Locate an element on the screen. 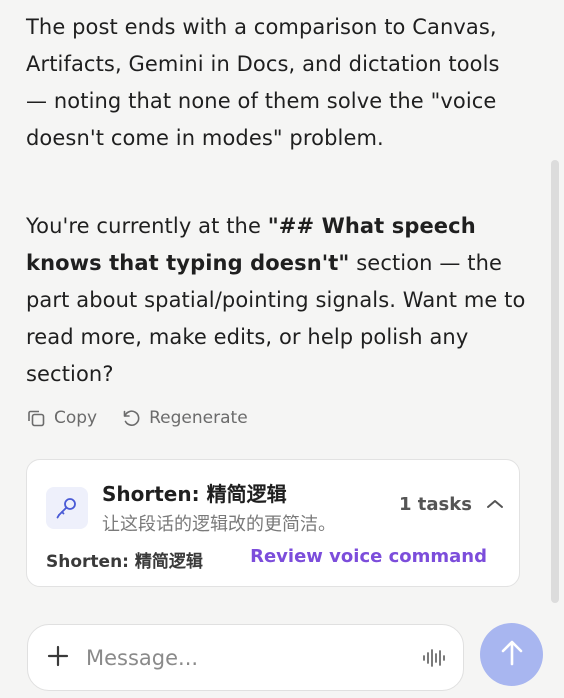  plus-icon is located at coordinates (58, 658).